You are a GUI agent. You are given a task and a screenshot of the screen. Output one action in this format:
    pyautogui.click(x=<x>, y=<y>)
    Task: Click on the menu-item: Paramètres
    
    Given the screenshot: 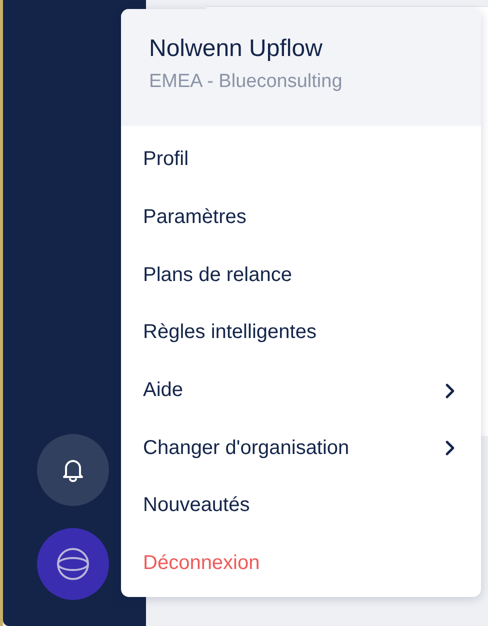 What is the action you would take?
    pyautogui.click(x=301, y=217)
    